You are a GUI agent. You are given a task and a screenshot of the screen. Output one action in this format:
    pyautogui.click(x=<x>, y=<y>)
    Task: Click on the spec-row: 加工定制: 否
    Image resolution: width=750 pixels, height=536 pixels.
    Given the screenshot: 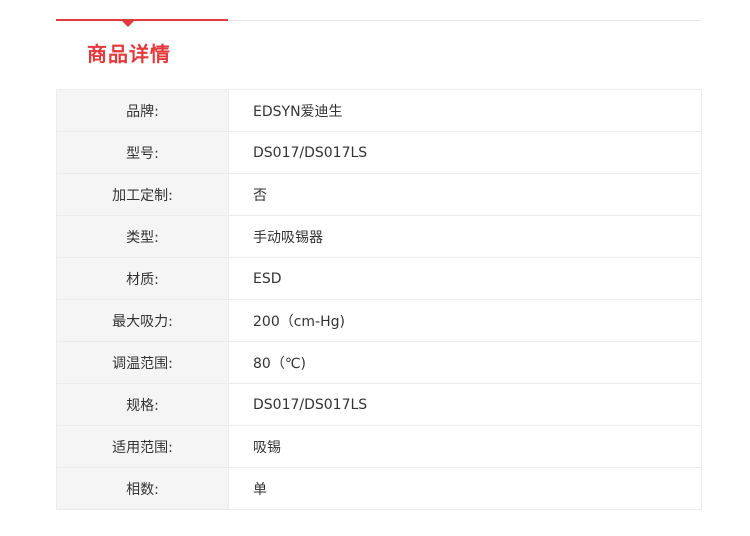 What is the action you would take?
    pyautogui.click(x=379, y=194)
    